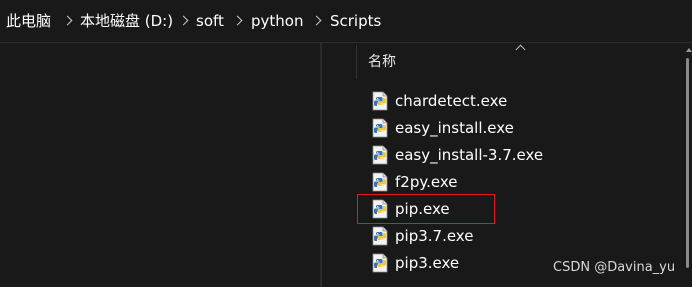 The height and width of the screenshot is (287, 692). I want to click on file-item: easy_install-3.7.exe, so click(466, 155).